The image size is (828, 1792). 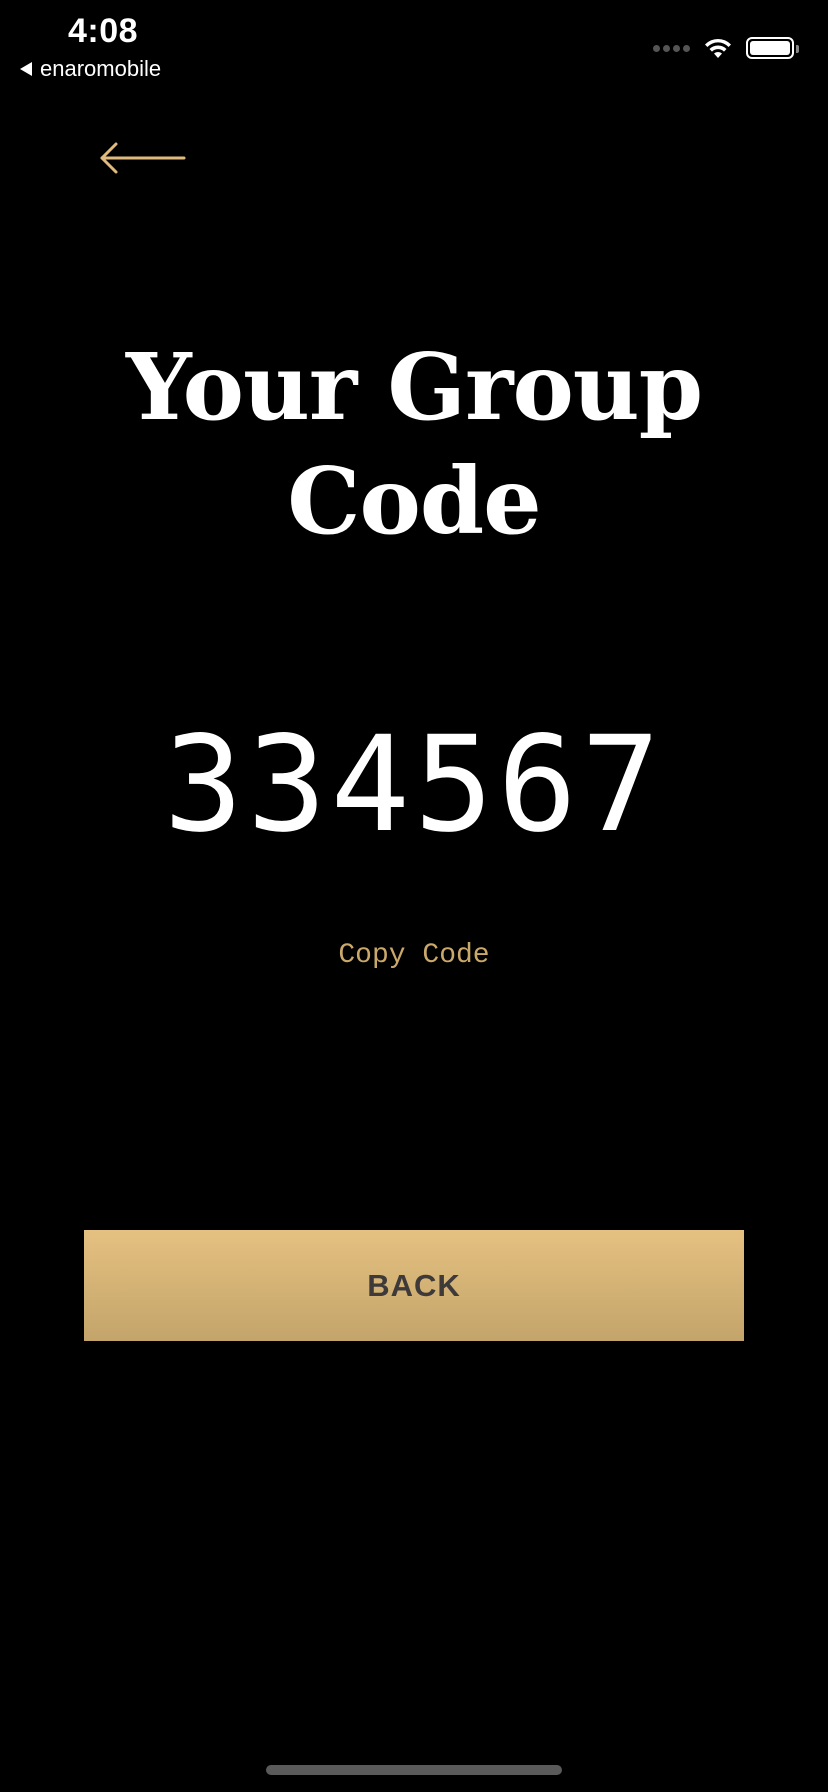 What do you see at coordinates (414, 785) in the screenshot?
I see `group-code-value: 334567` at bounding box center [414, 785].